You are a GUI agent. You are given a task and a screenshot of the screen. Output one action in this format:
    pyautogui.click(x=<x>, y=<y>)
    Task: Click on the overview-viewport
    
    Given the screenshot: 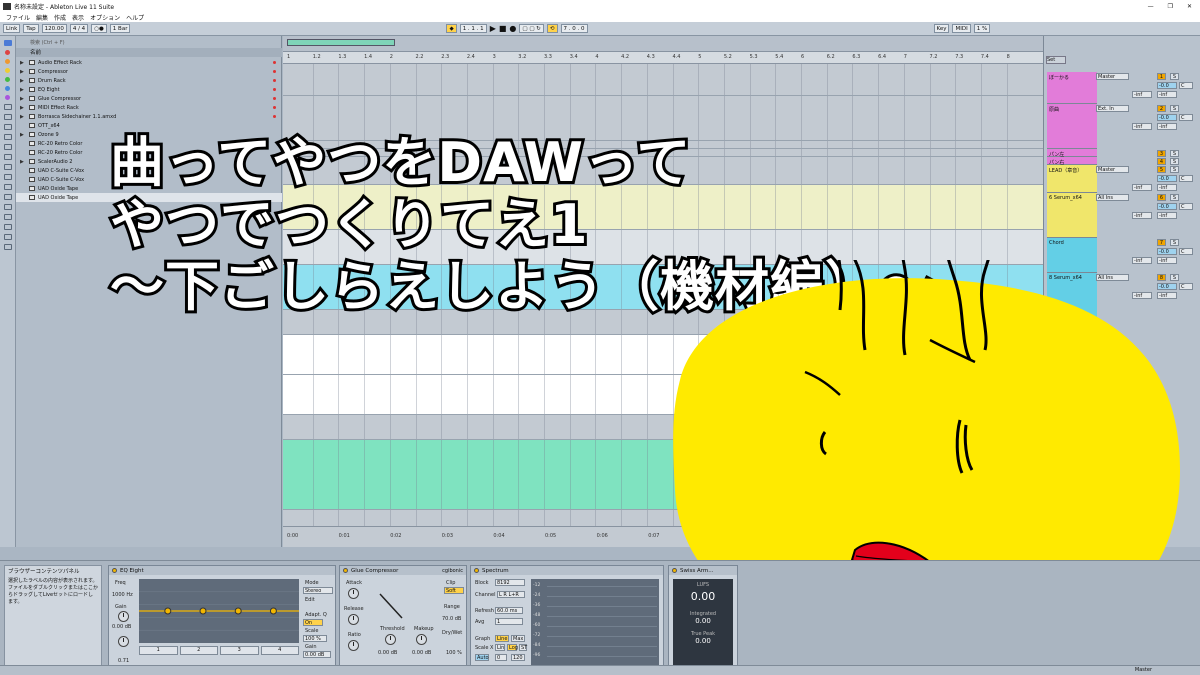 What is the action you would take?
    pyautogui.click(x=341, y=42)
    